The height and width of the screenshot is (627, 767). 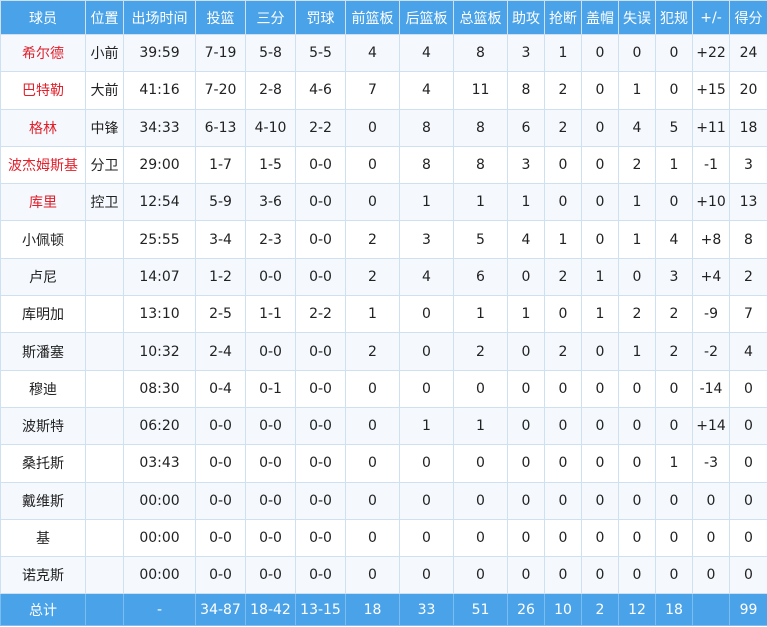 What do you see at coordinates (526, 17) in the screenshot?
I see `header-assists: 助攻` at bounding box center [526, 17].